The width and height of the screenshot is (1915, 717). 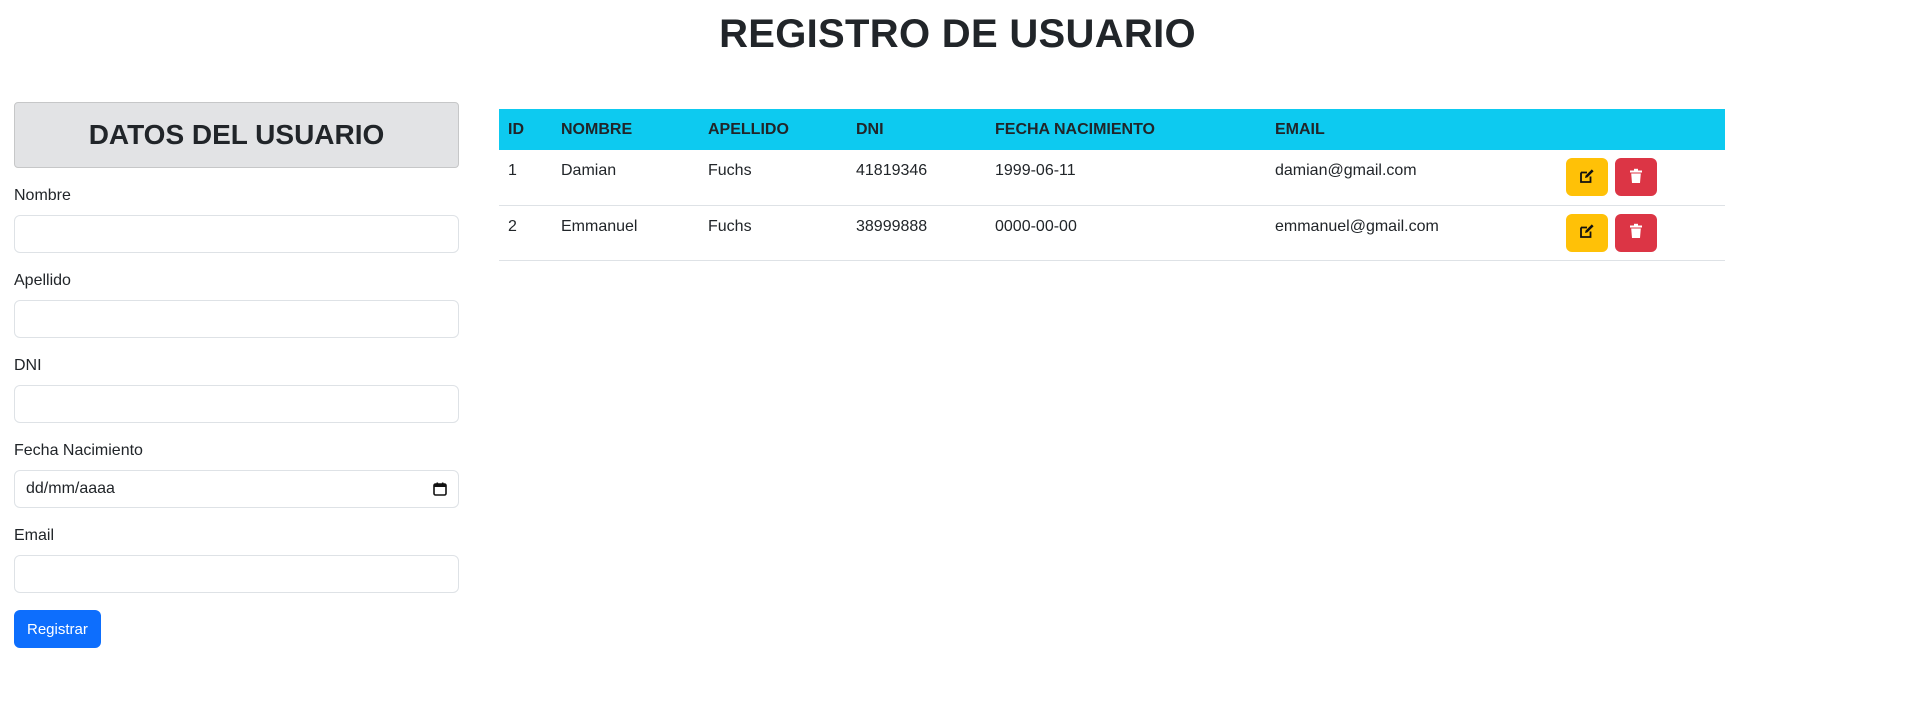 What do you see at coordinates (1126, 233) in the screenshot?
I see `cell-fecha-nacimiento: 0000-00-00` at bounding box center [1126, 233].